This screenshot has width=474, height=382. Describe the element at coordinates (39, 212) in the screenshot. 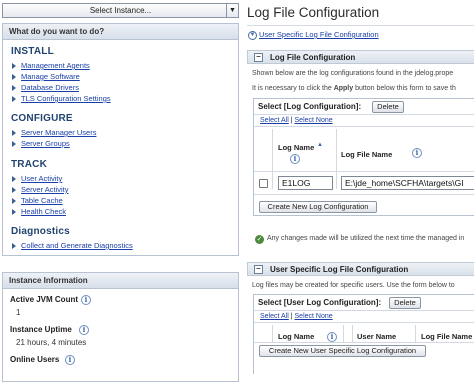

I see `nav-link-health-check: Health Check` at that location.